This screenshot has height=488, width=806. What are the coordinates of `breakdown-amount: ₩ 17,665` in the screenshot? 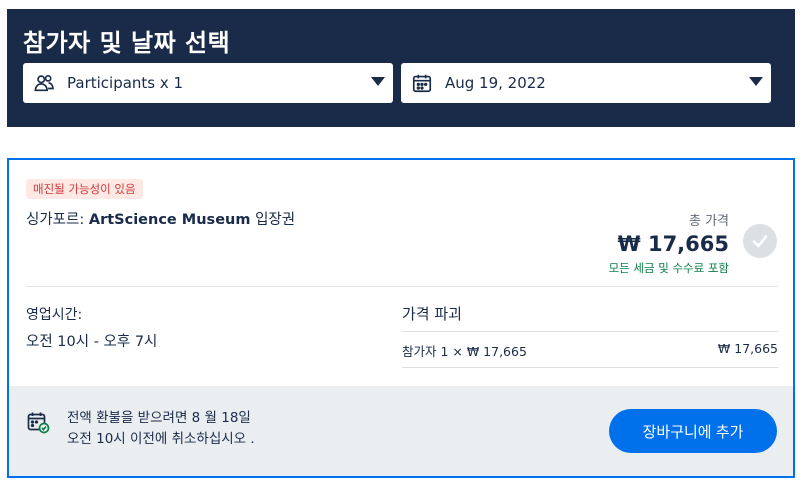 It's located at (747, 348).